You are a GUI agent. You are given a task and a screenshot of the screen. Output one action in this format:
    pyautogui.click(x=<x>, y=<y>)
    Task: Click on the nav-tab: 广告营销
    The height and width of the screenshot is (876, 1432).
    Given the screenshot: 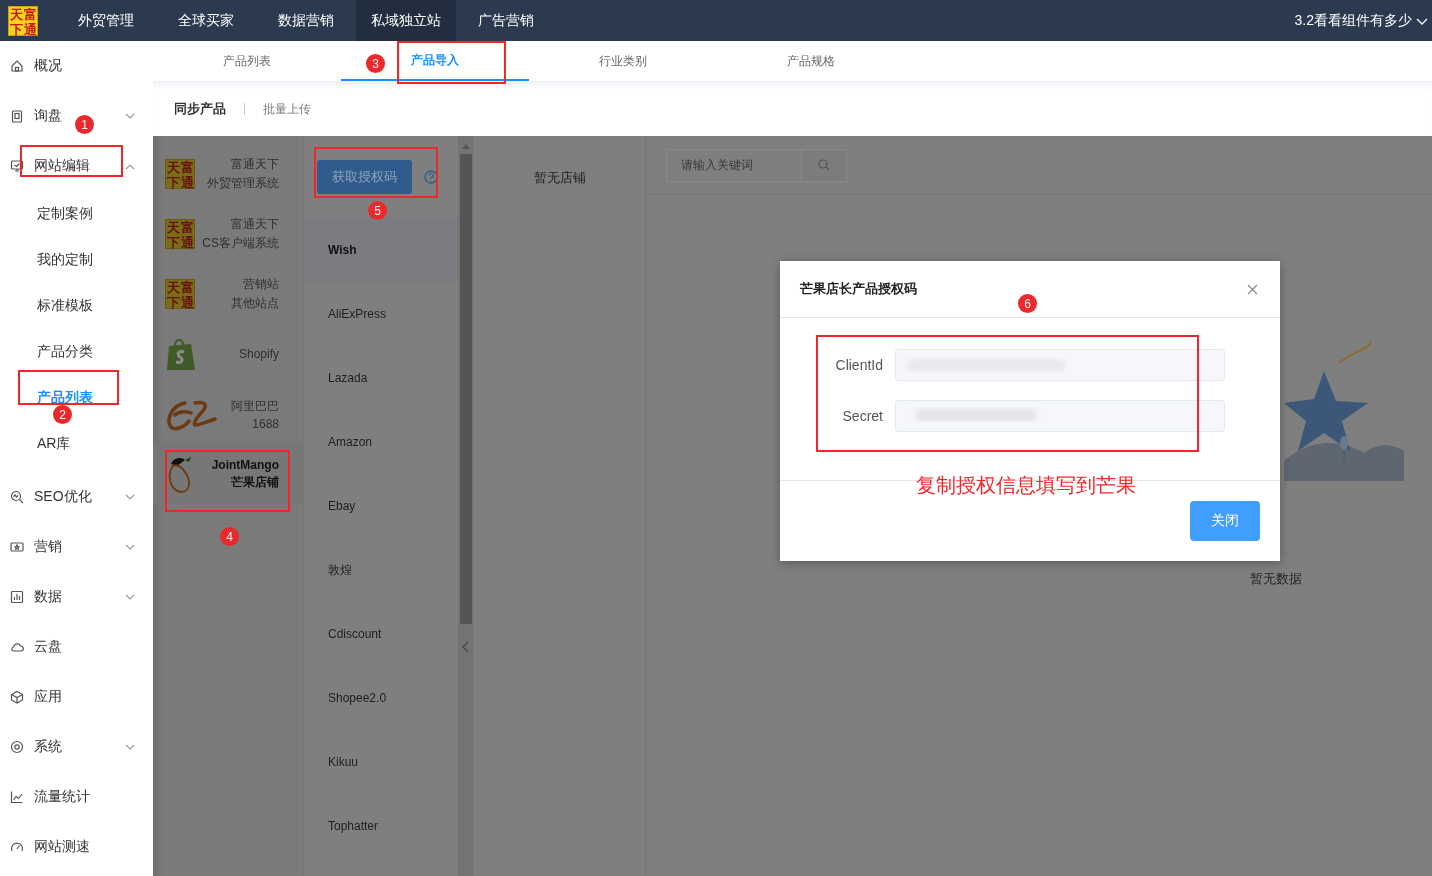 What is the action you would take?
    pyautogui.click(x=506, y=20)
    